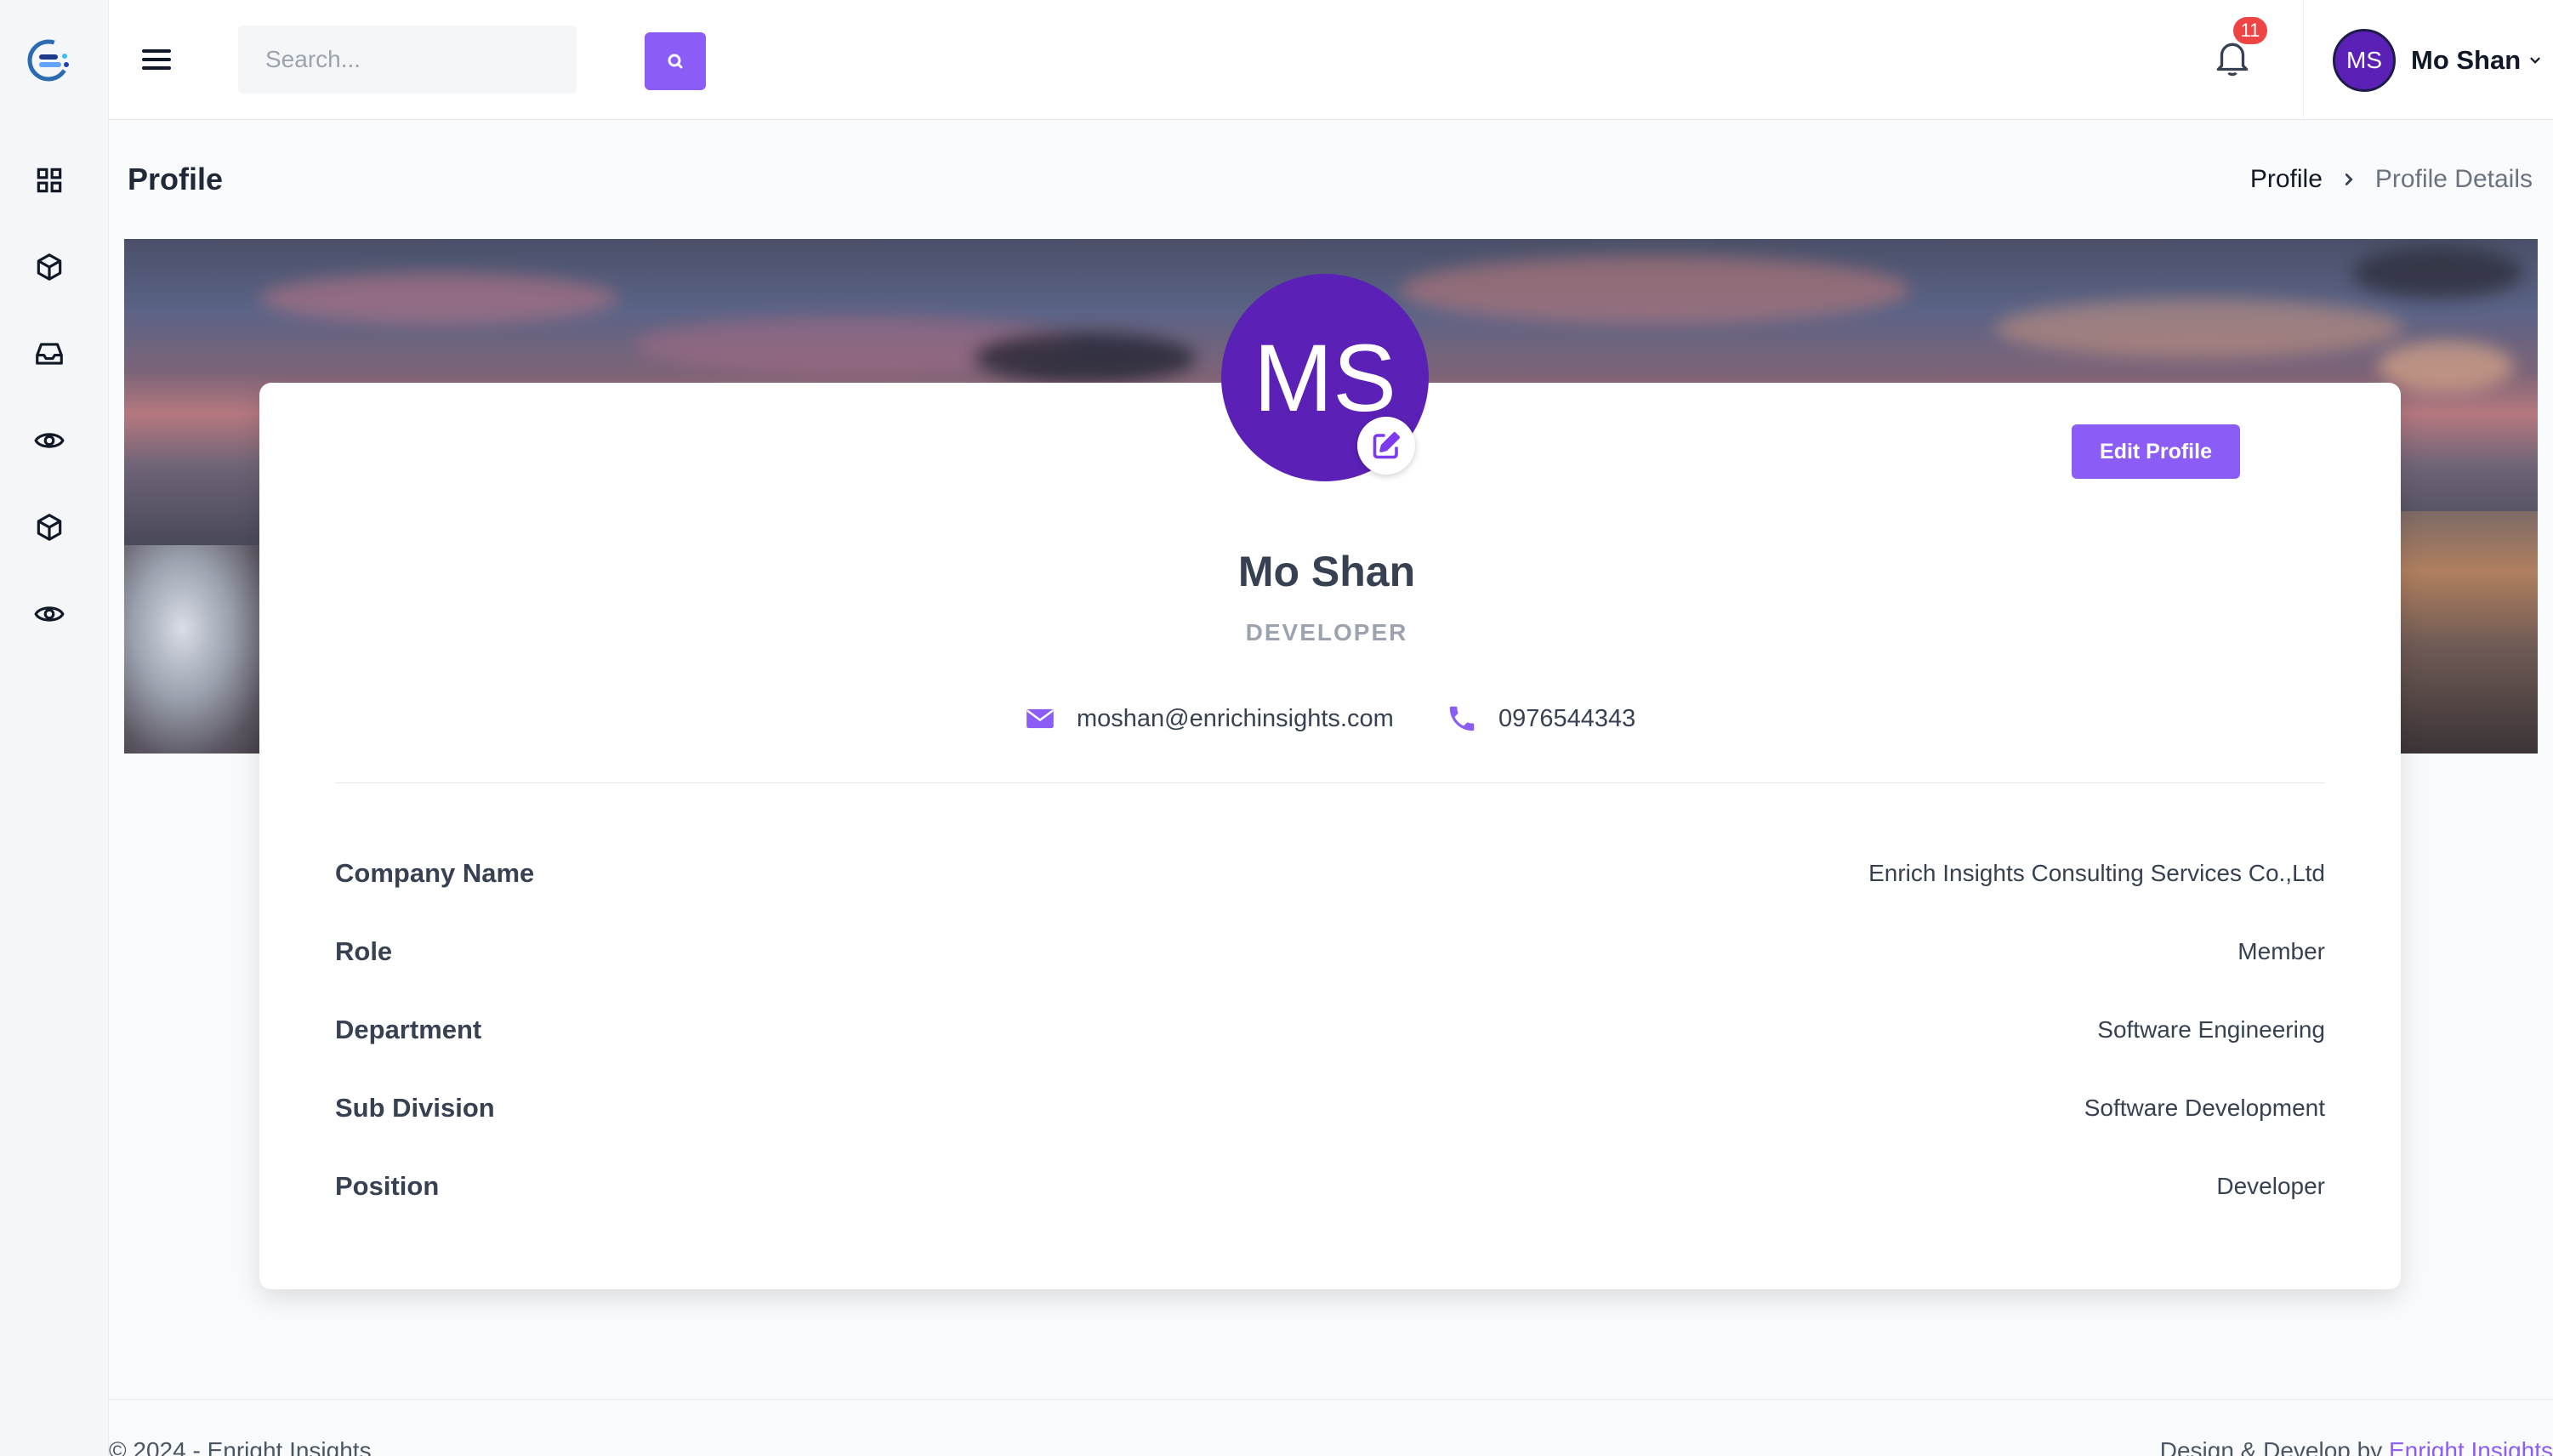 This screenshot has height=1456, width=2553. I want to click on contact-email: moshan@enrichinsights.com, so click(1209, 718).